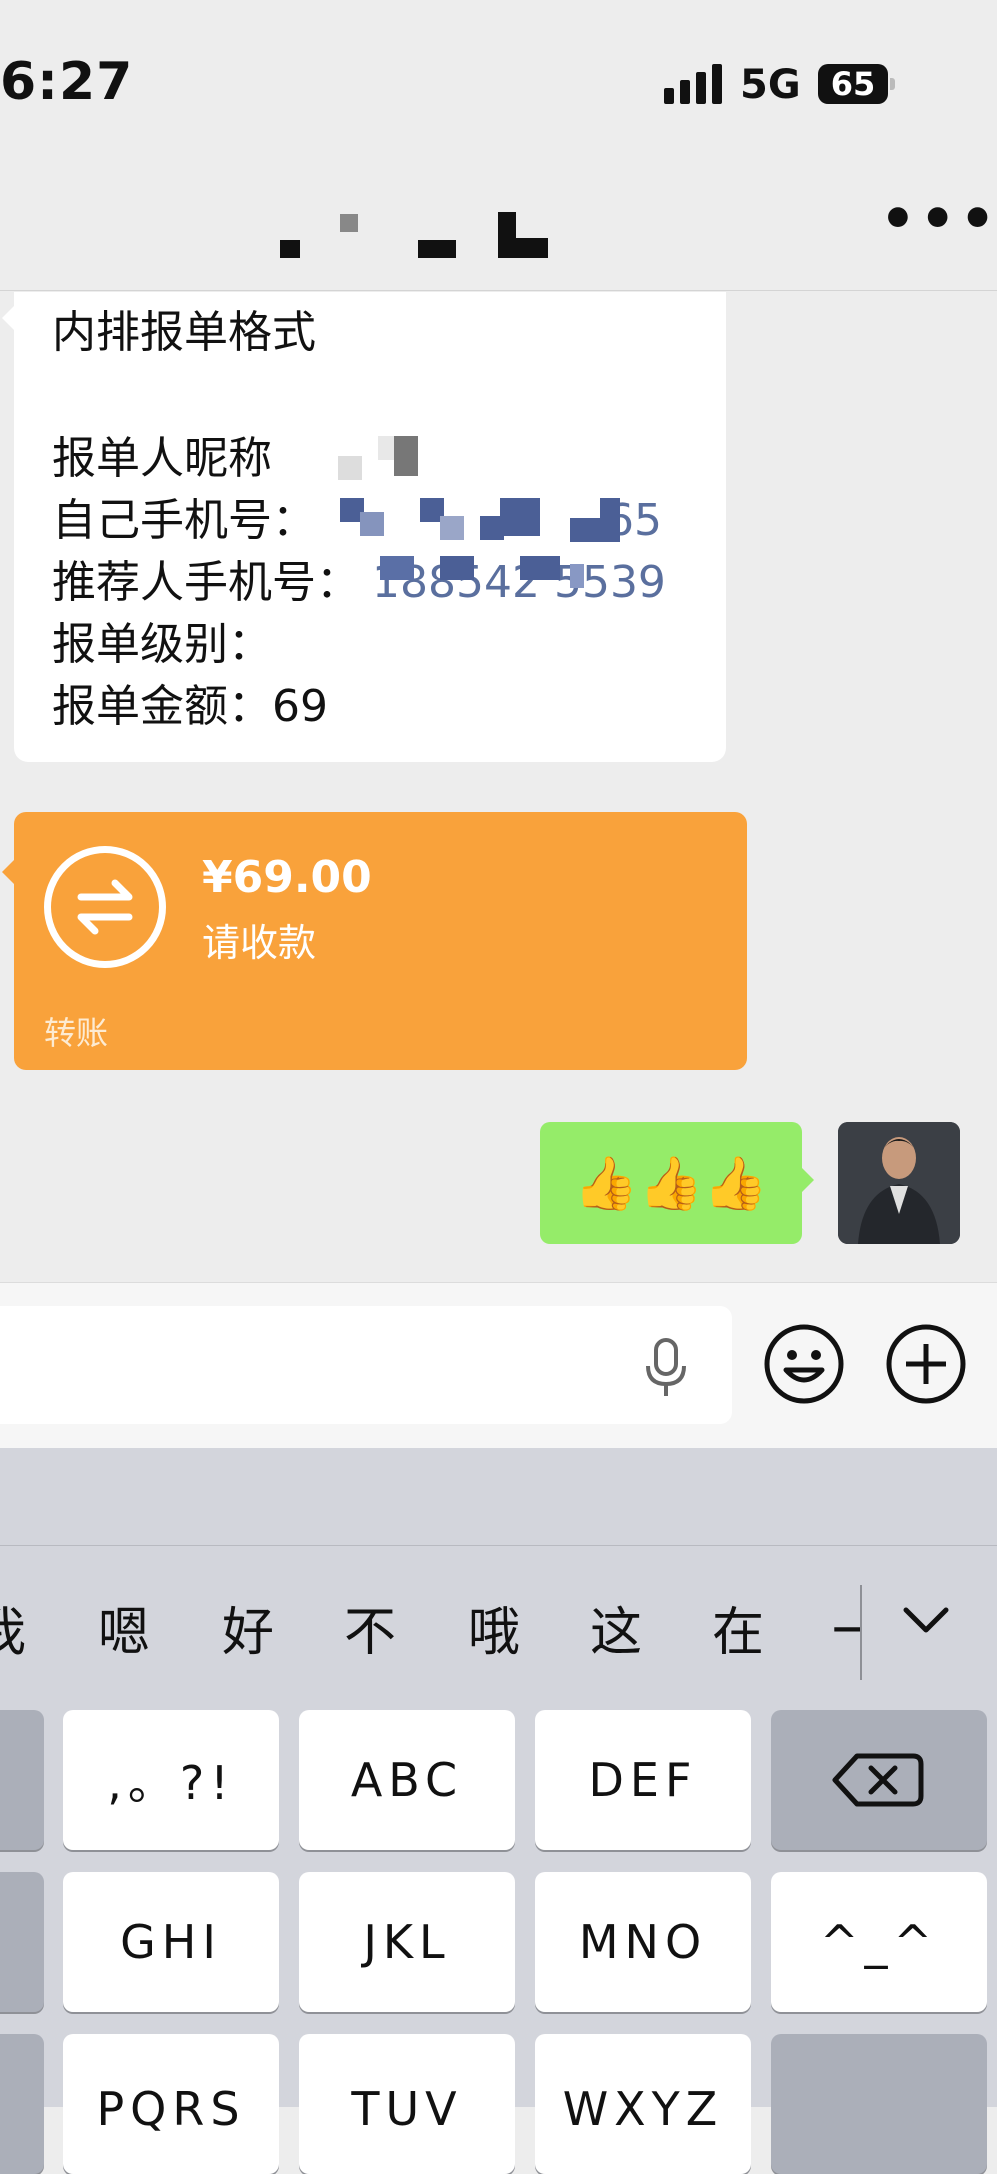  Describe the element at coordinates (677, 1183) in the screenshot. I see `reply-bubble: 👍👍👍` at that location.